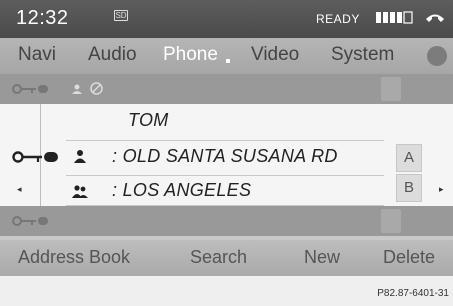 The height and width of the screenshot is (306, 453). What do you see at coordinates (228, 61) in the screenshot?
I see `active-tab-indicator` at bounding box center [228, 61].